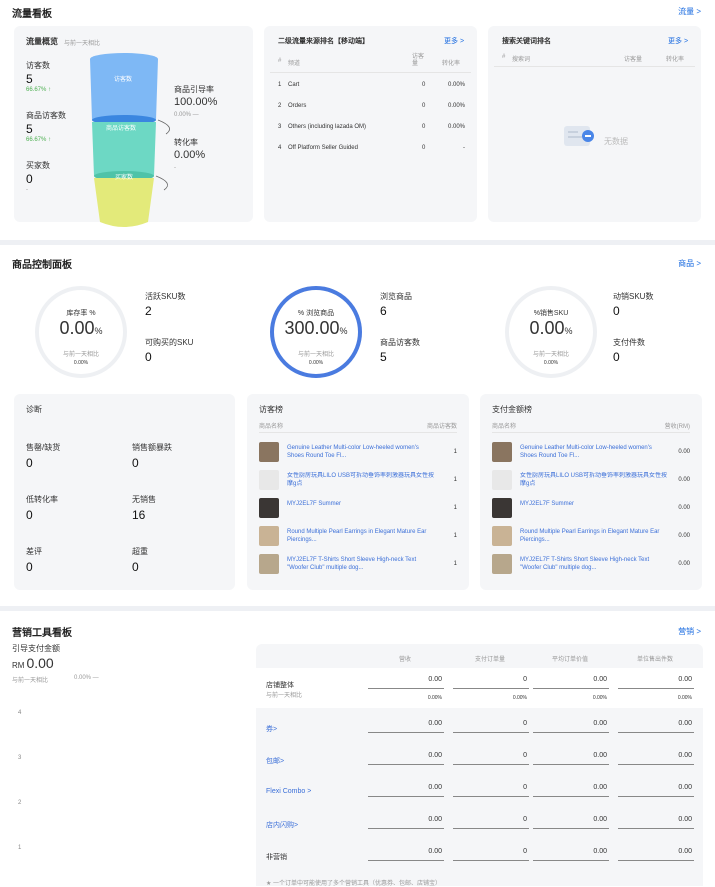  What do you see at coordinates (288, 791) in the screenshot?
I see `marketing-row-name: Flexi Combo >` at bounding box center [288, 791].